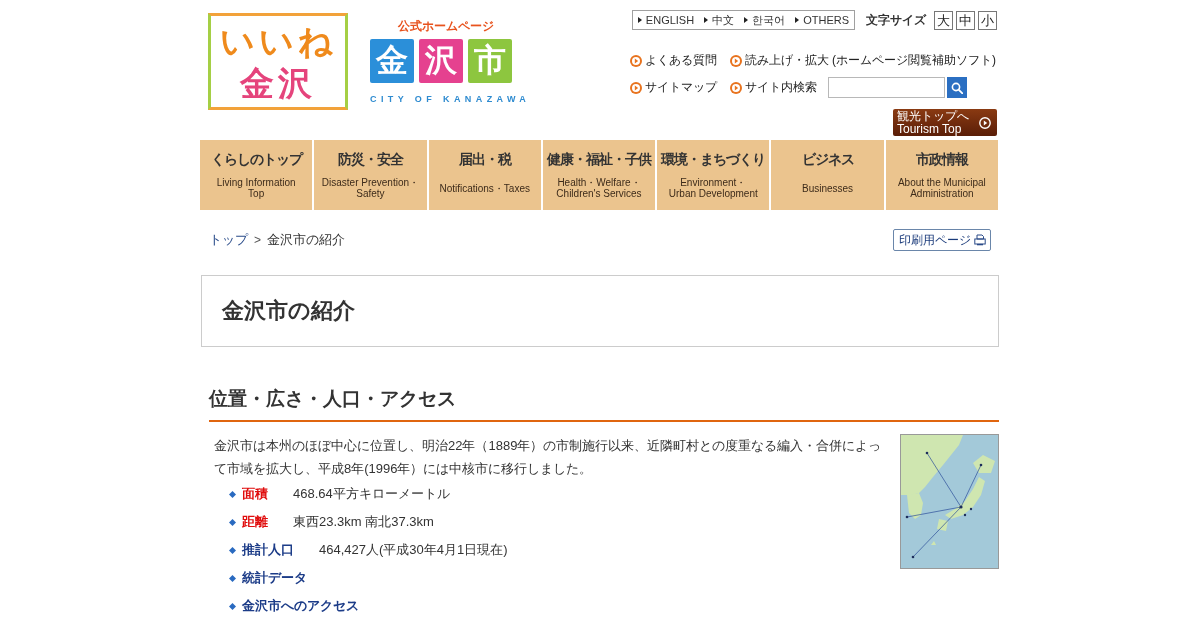 Image resolution: width=1200 pixels, height=630 pixels. I want to click on language-link: 中文, so click(719, 20).